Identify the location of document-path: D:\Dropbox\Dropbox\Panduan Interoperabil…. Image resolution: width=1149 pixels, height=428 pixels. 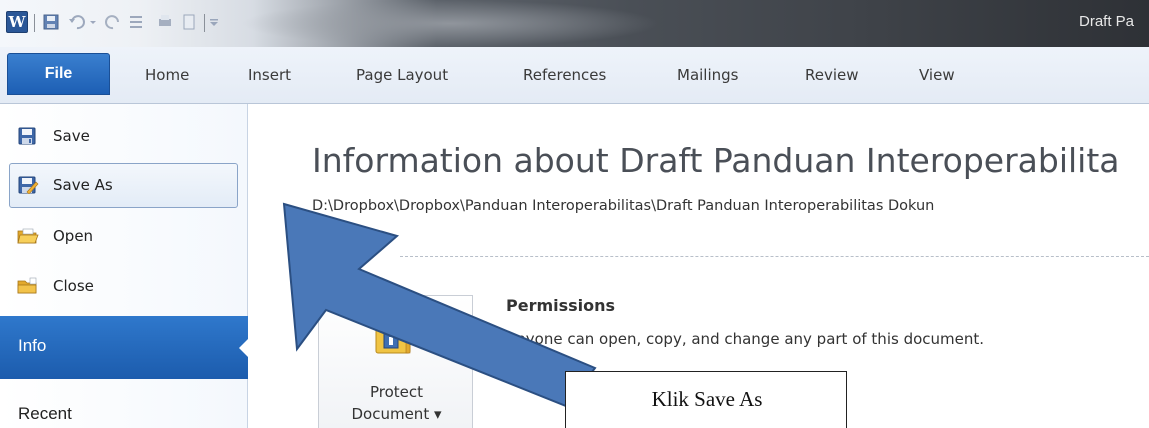
(623, 206).